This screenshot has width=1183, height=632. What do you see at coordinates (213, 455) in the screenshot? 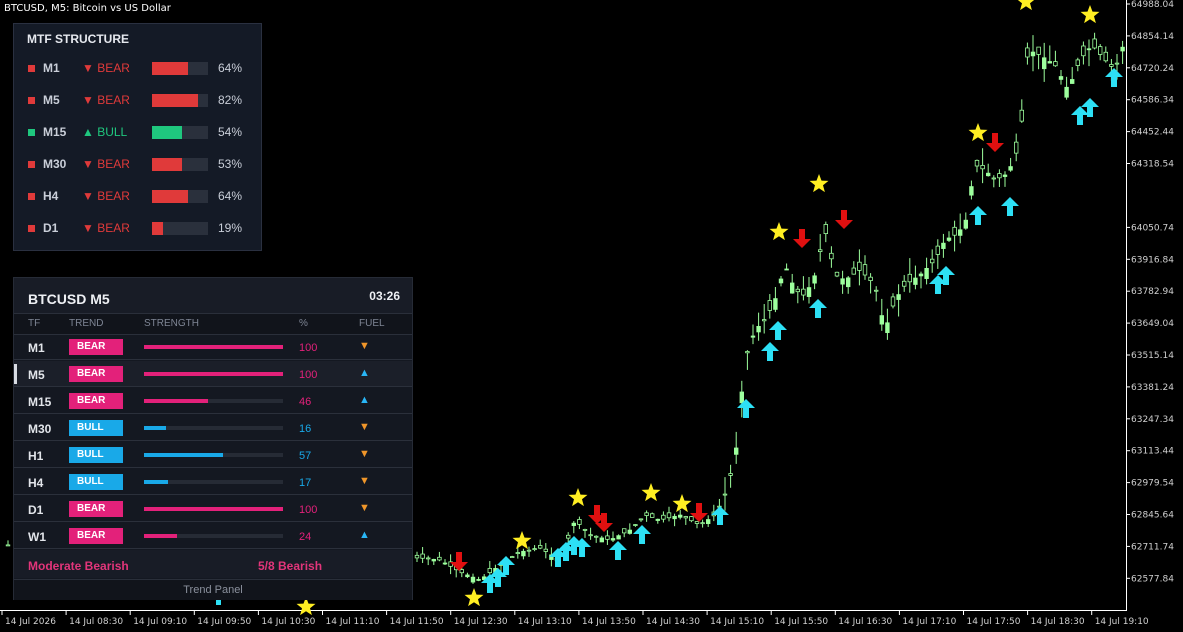
I see `trend-row-h1: H1 BULL 57 ▼` at bounding box center [213, 455].